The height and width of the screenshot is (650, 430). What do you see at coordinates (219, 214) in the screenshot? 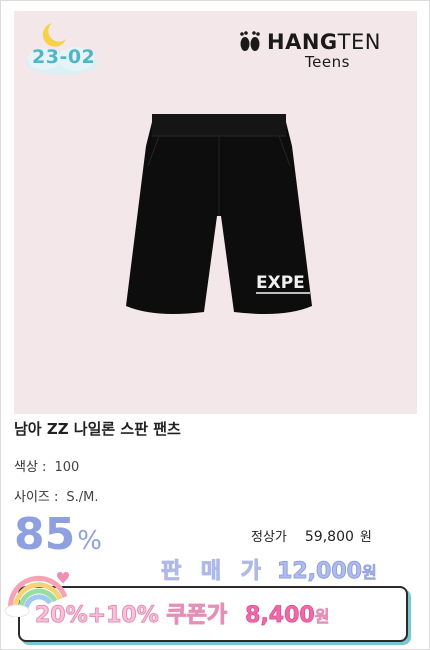
I see `shorts-image: EXPE` at bounding box center [219, 214].